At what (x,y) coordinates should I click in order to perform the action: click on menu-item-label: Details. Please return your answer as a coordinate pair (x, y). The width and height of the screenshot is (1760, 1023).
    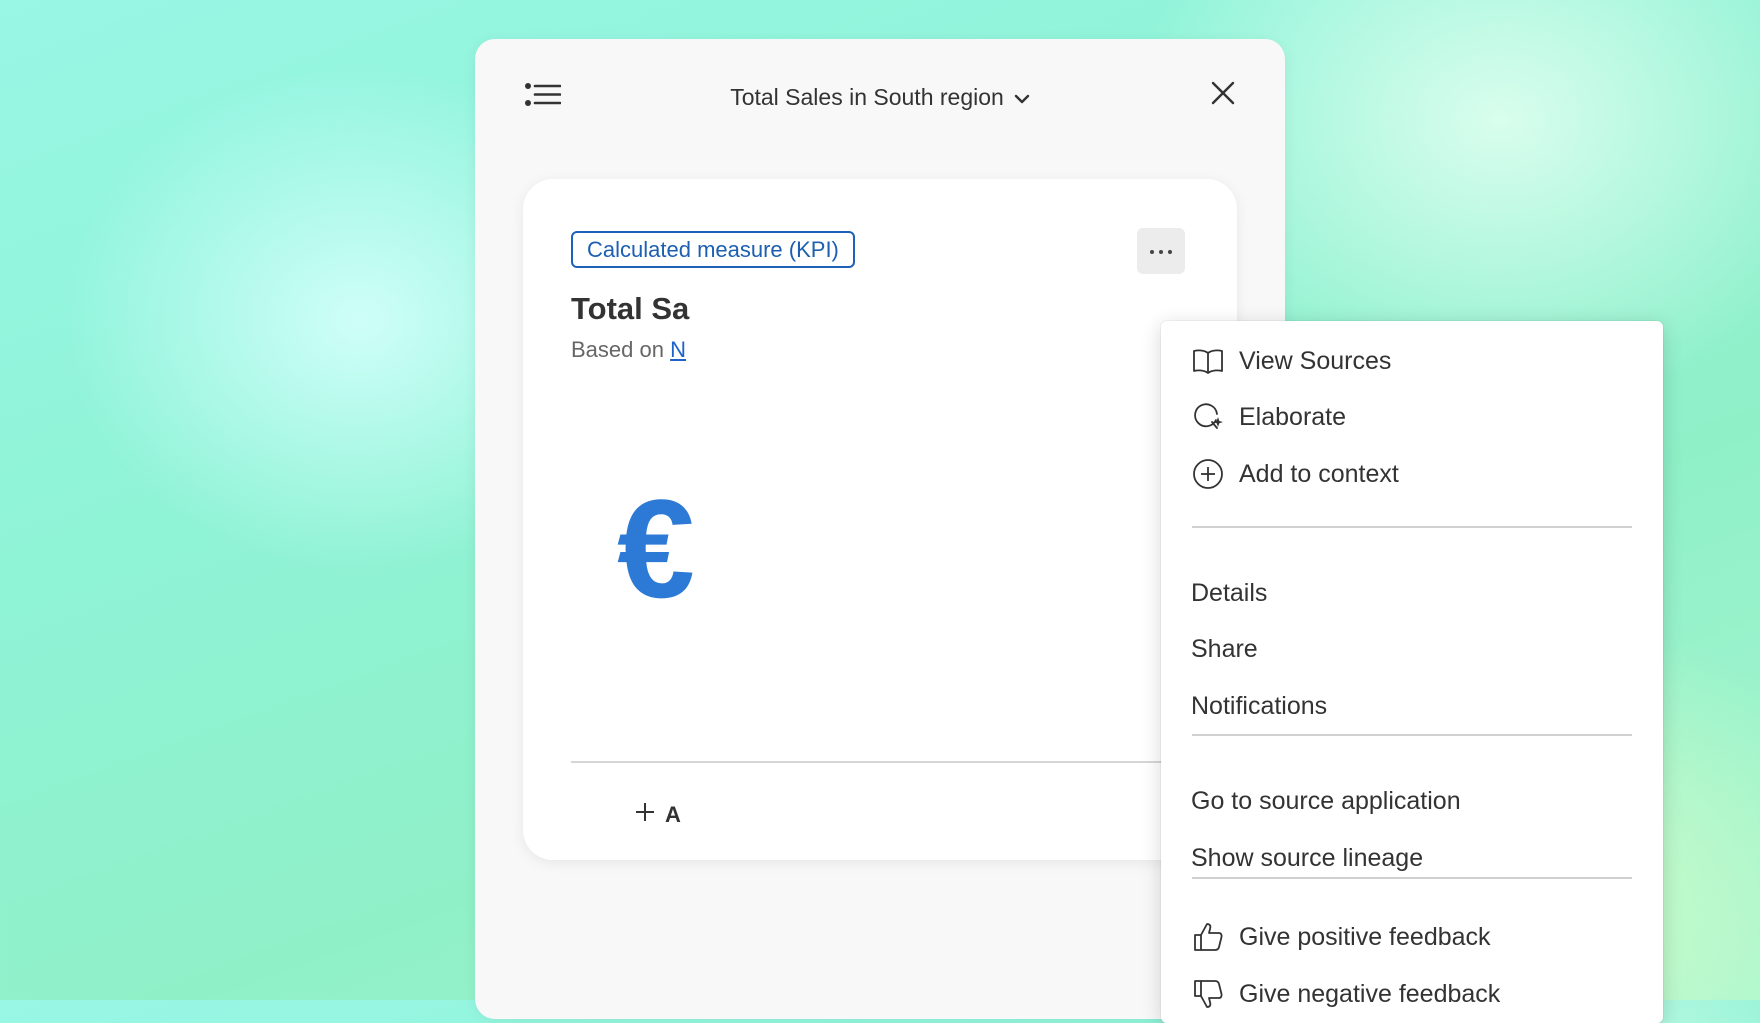
    Looking at the image, I should click on (1229, 592).